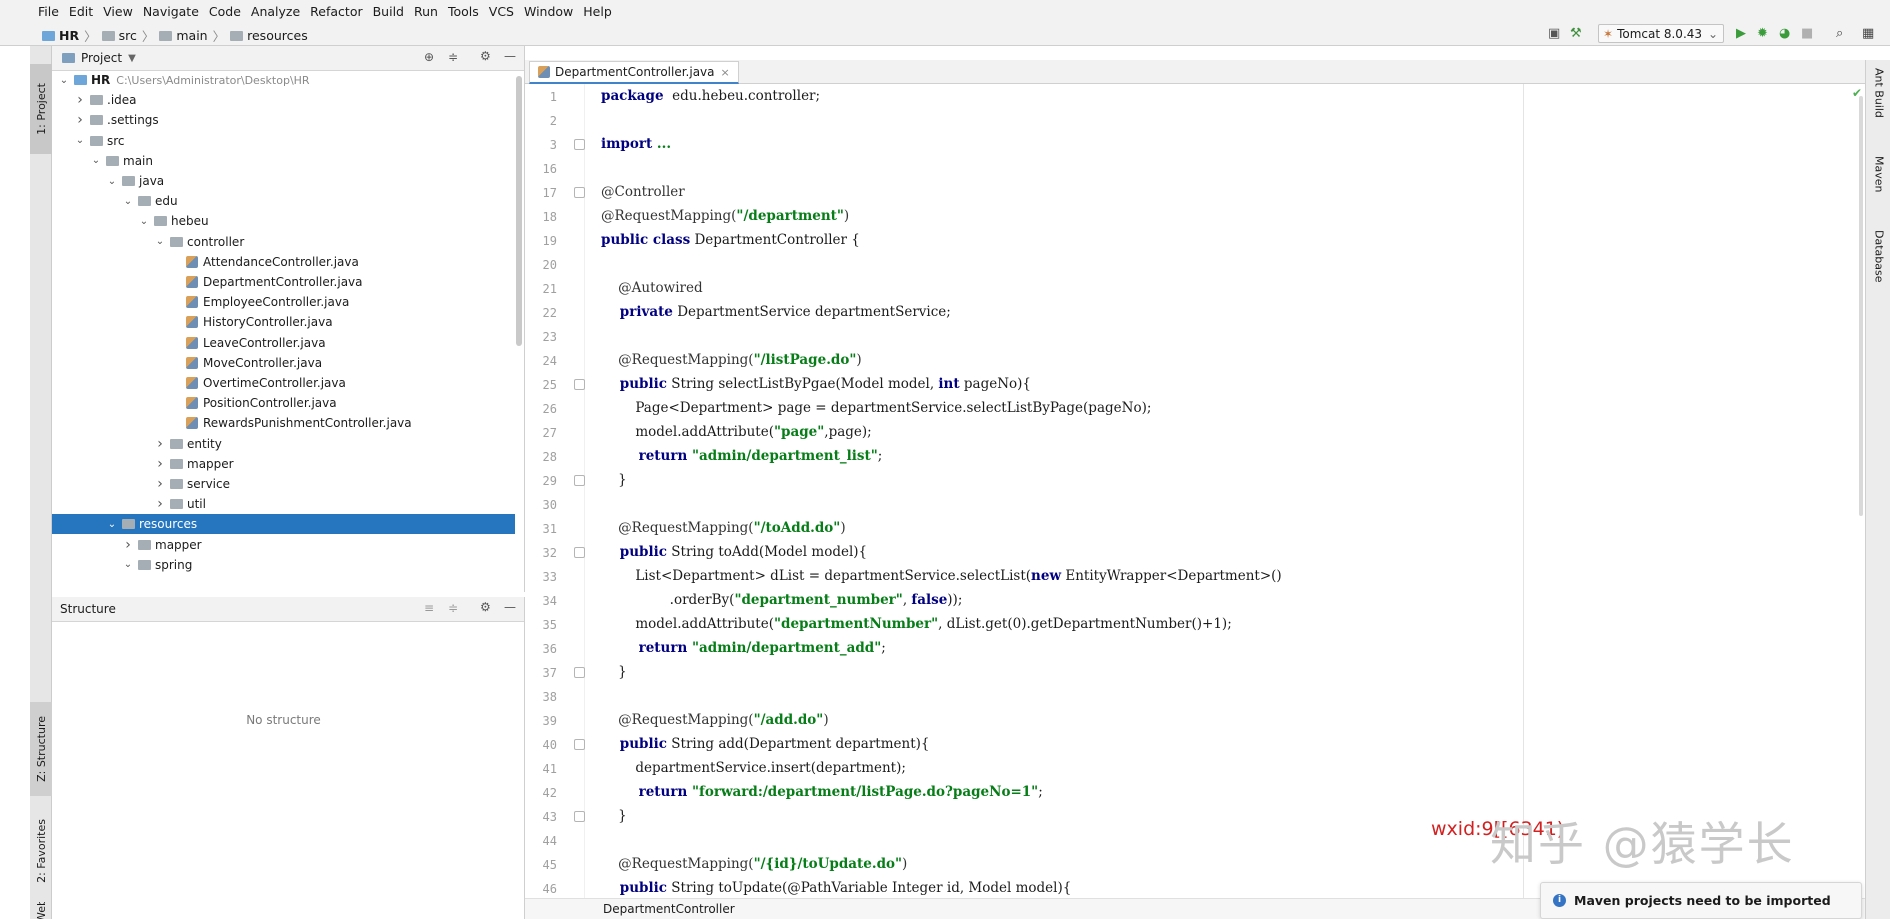  I want to click on tree-item: ⌄ src, so click(283, 141).